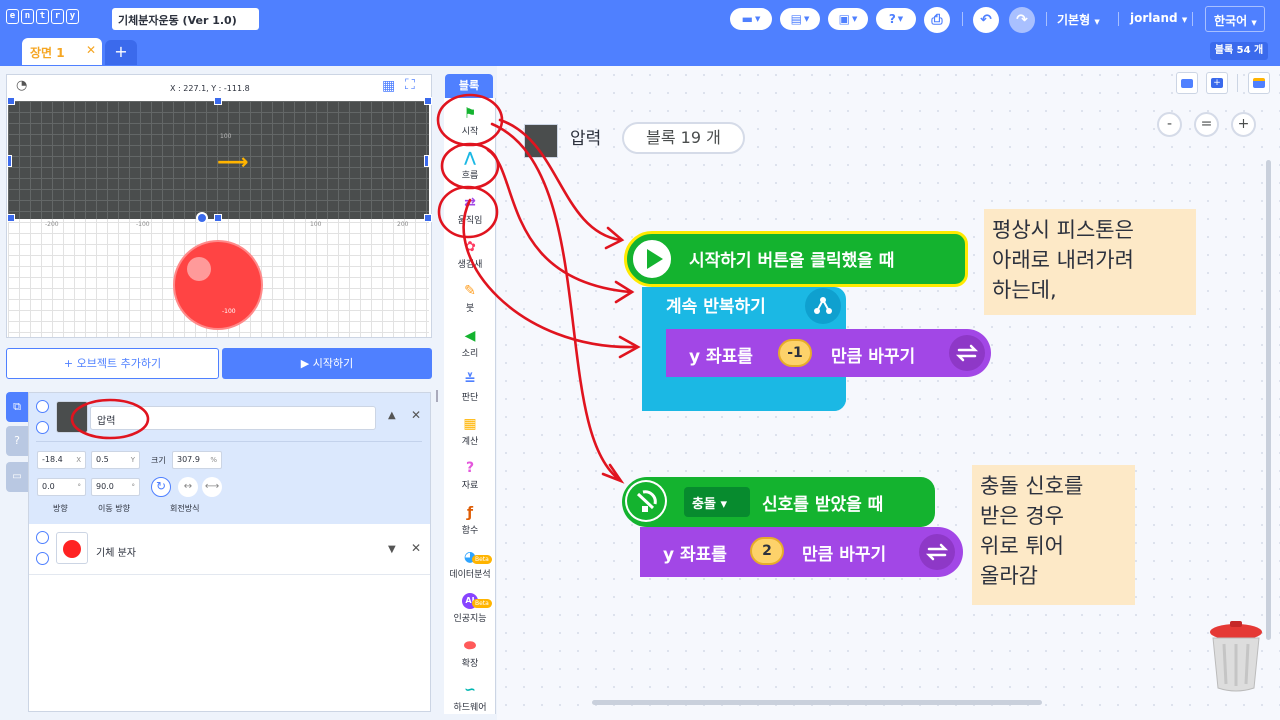 The image size is (1280, 720). What do you see at coordinates (17, 441) in the screenshot?
I see `help-tab-icon: ?` at bounding box center [17, 441].